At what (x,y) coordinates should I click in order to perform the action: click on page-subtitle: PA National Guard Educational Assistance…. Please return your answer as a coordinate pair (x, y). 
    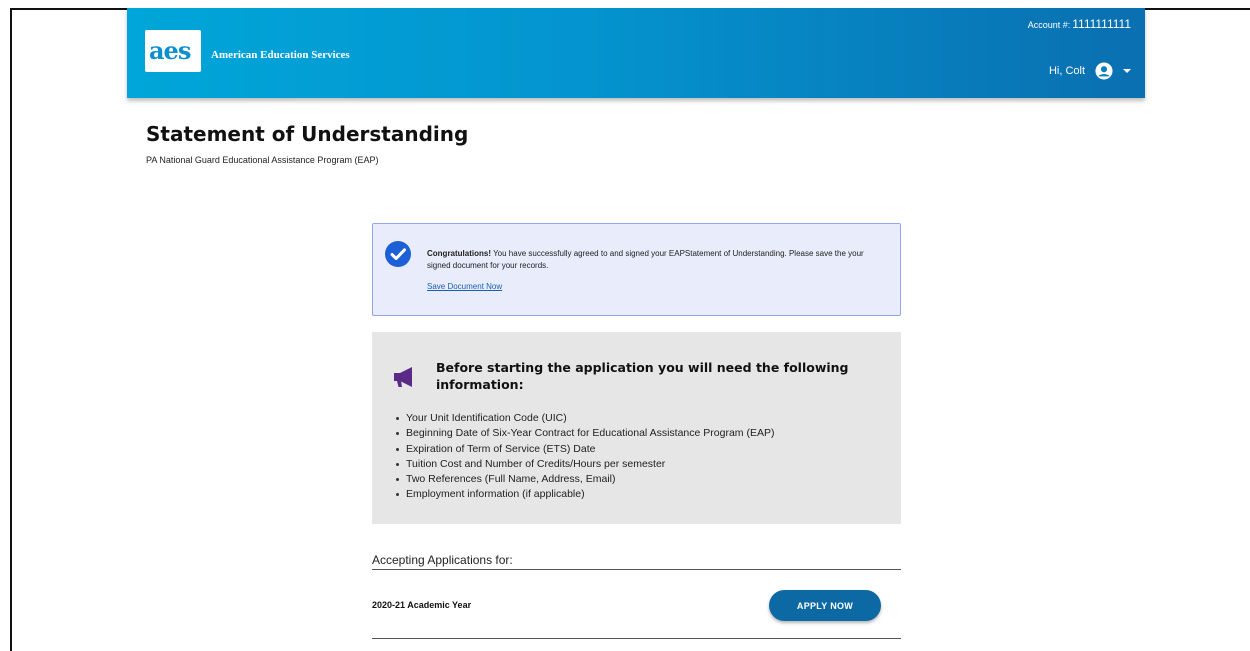
    Looking at the image, I should click on (262, 160).